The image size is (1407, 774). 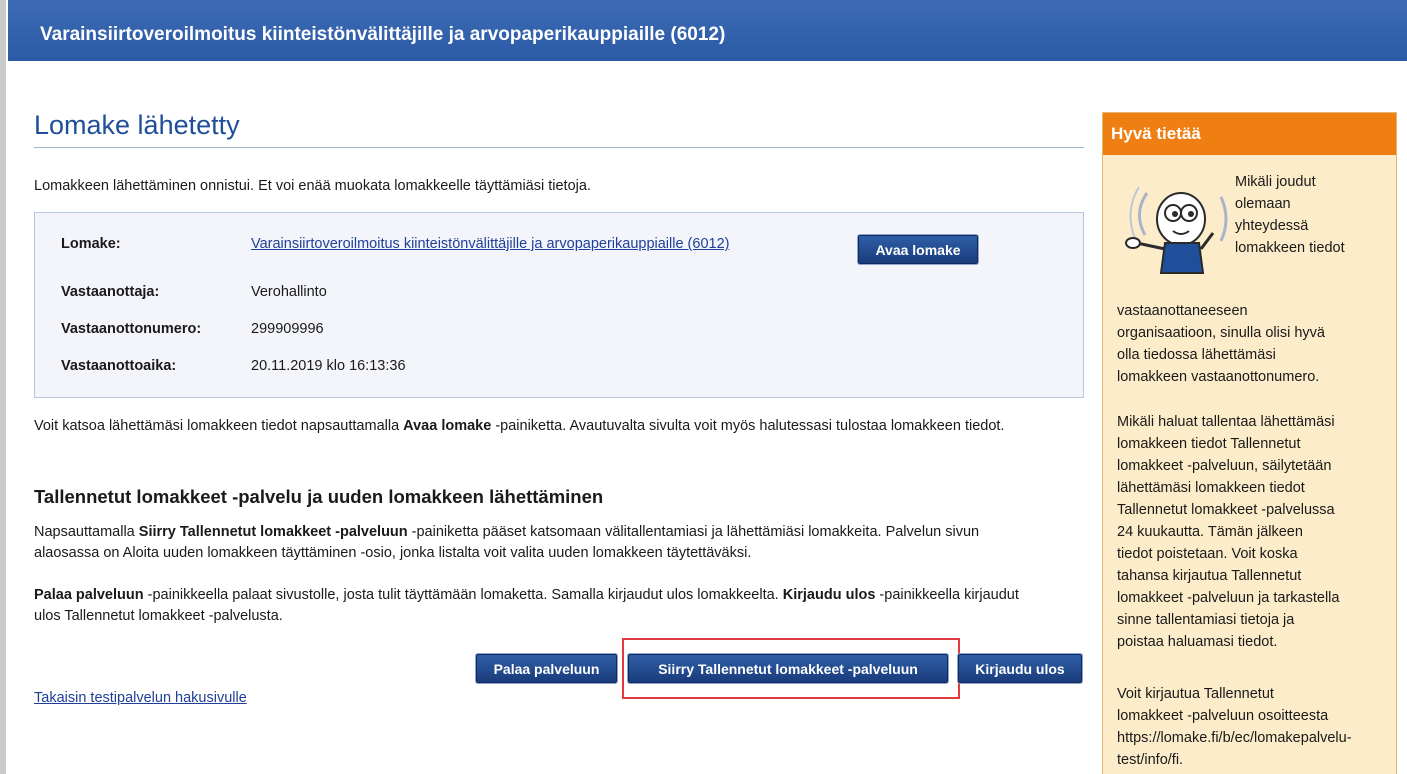 I want to click on receipt-number-value: 299909996, so click(x=287, y=329).